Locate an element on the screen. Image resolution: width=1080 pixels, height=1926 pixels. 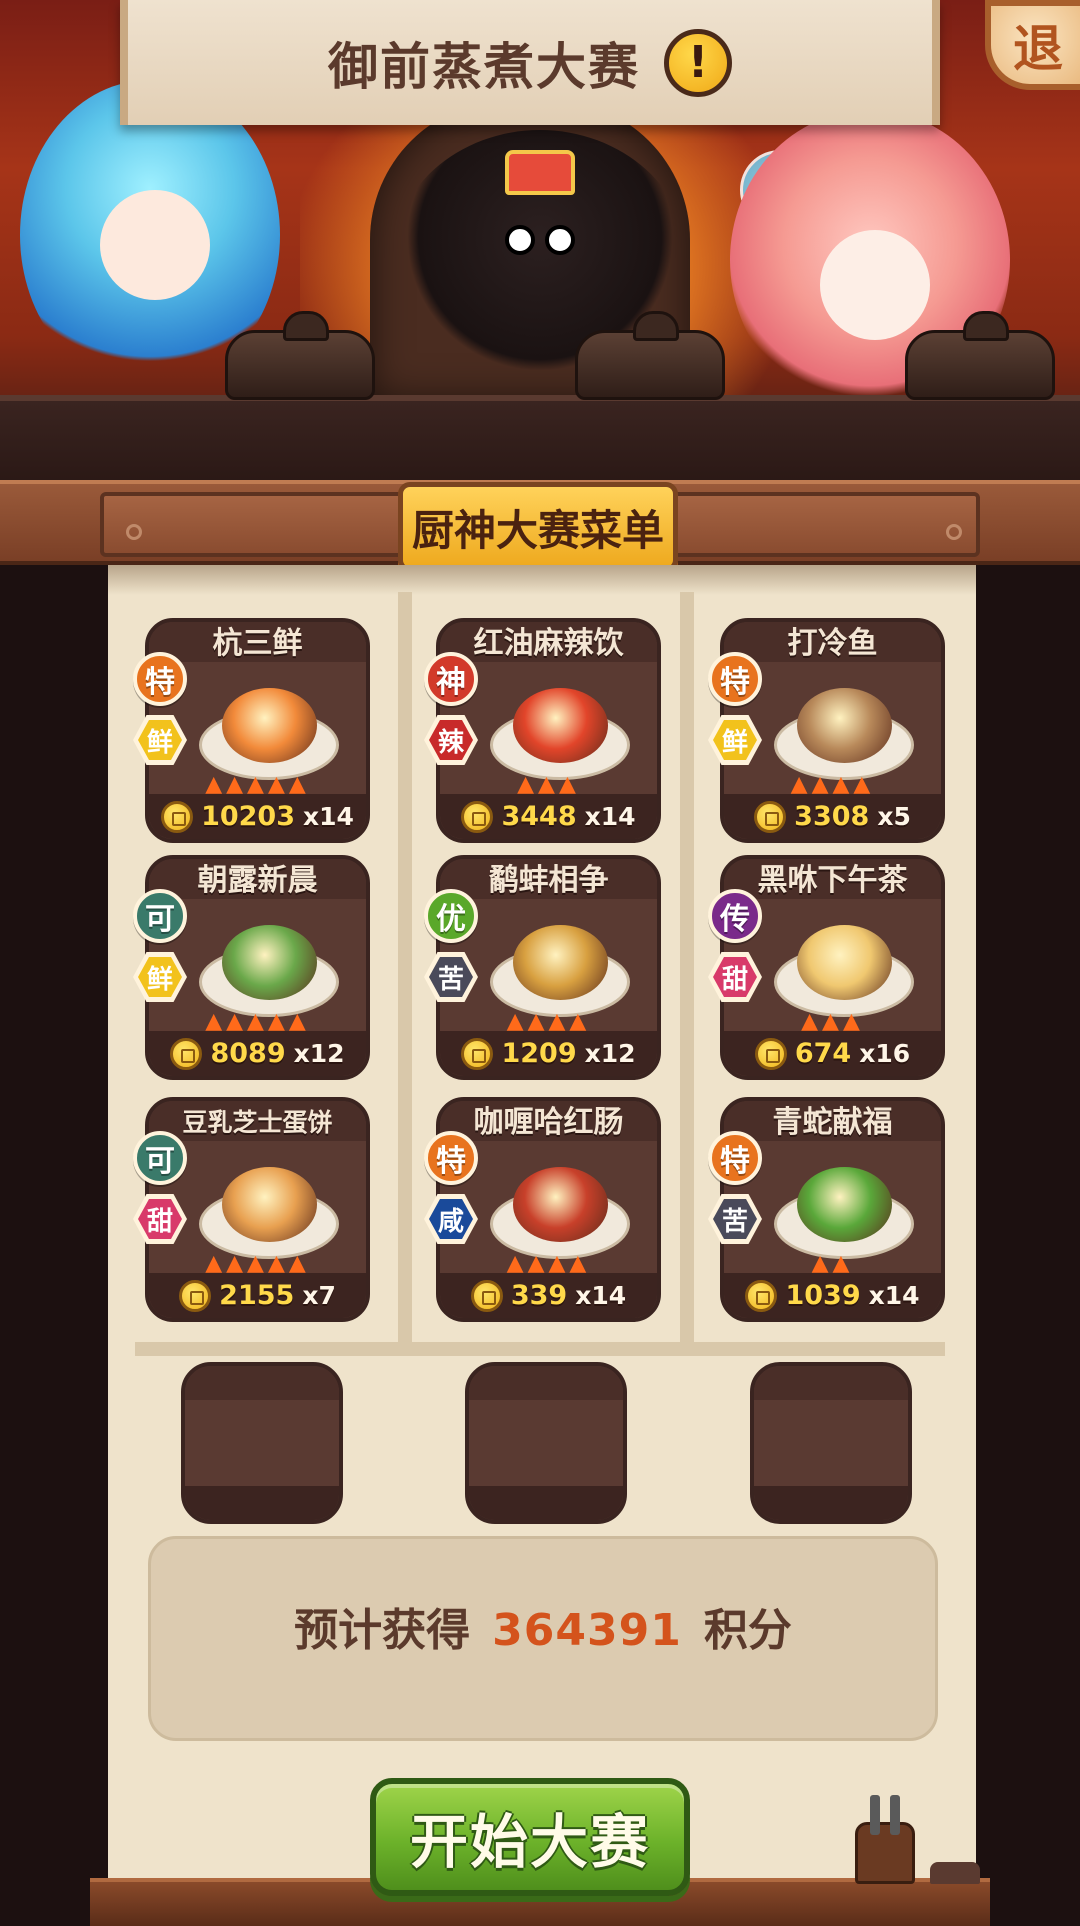
dish-price: 8089 is located at coordinates (248, 1053).